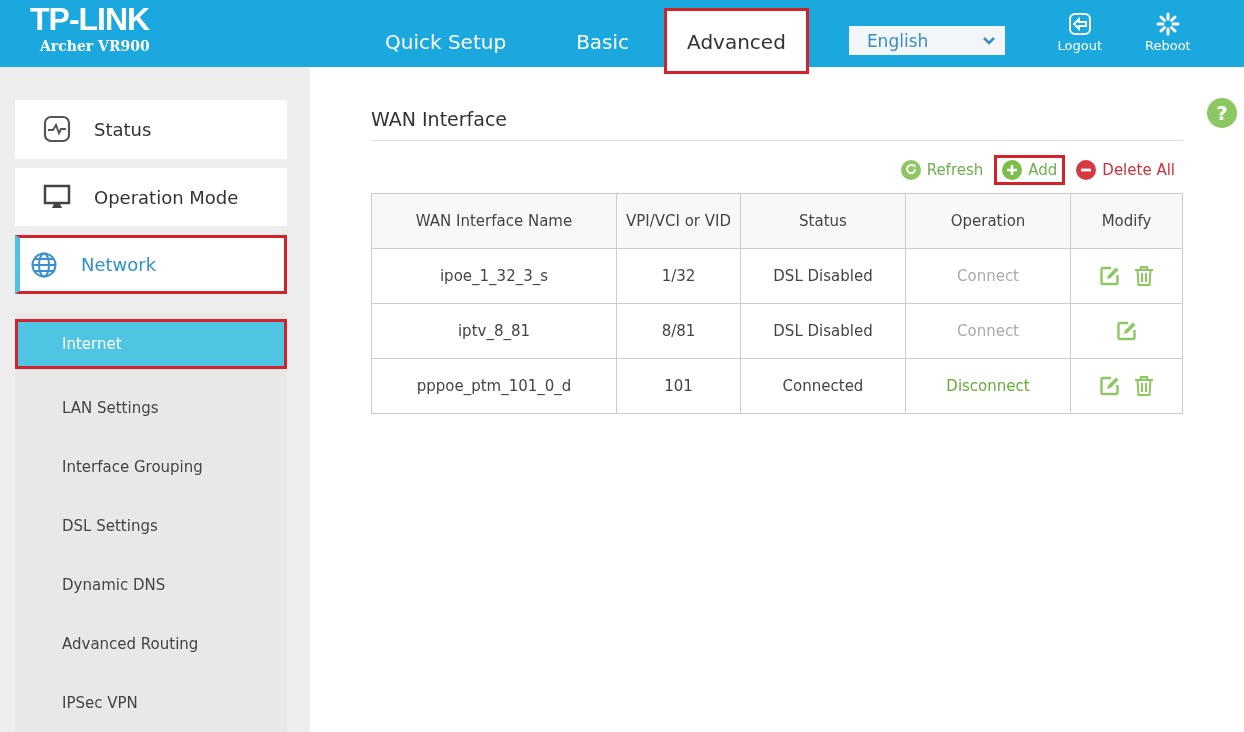  I want to click on nav-tab: Quick Setup, so click(446, 37).